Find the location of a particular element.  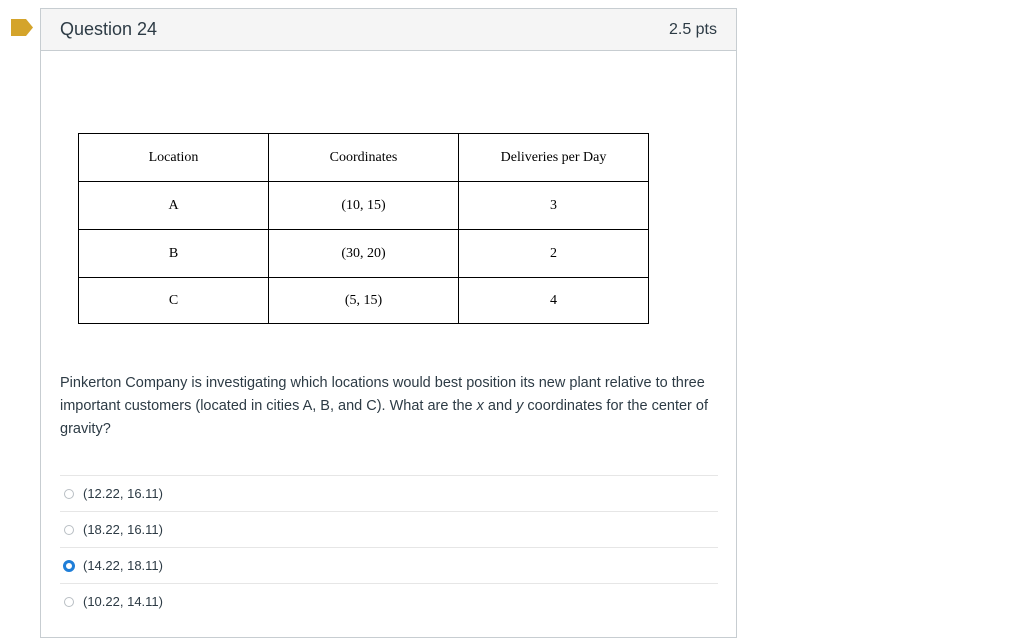

table-cell: 3 is located at coordinates (553, 205).